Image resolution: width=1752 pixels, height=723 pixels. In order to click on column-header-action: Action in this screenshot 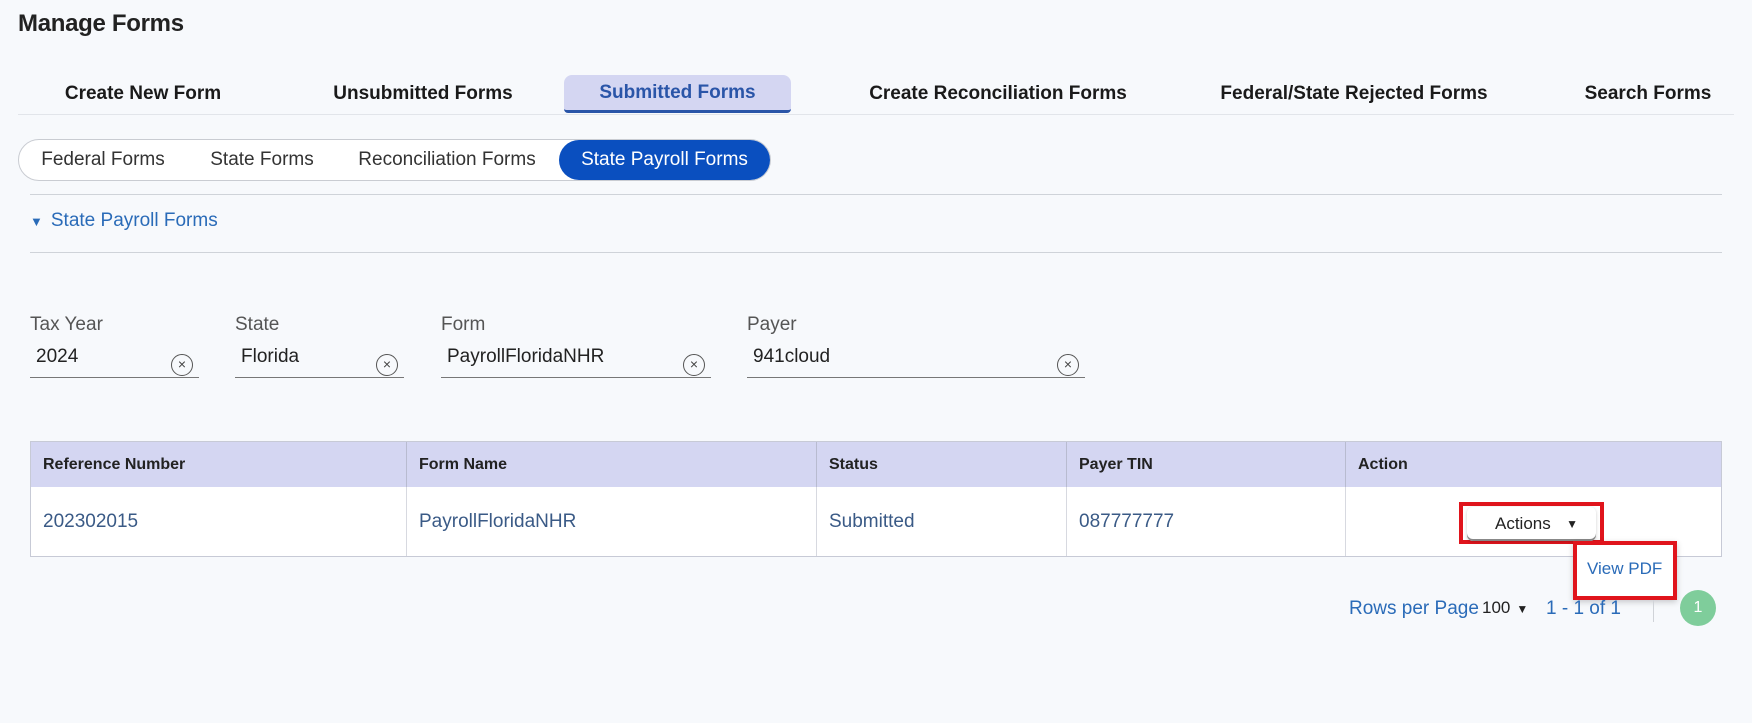, I will do `click(1383, 464)`.